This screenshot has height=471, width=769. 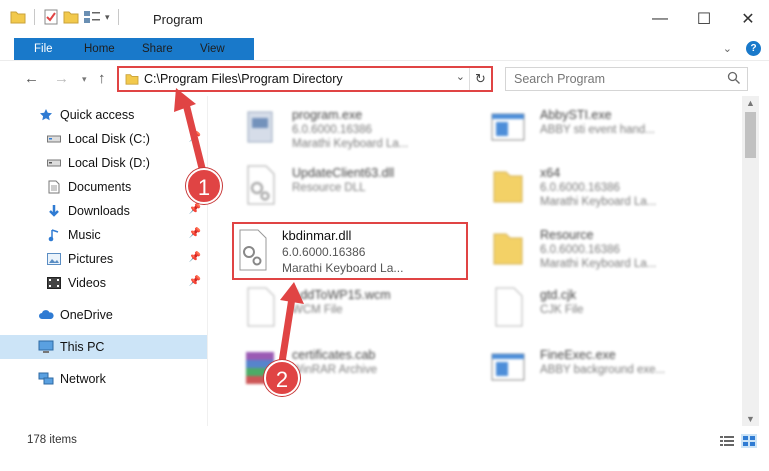 I want to click on search-input: Search Program, so click(x=626, y=79).